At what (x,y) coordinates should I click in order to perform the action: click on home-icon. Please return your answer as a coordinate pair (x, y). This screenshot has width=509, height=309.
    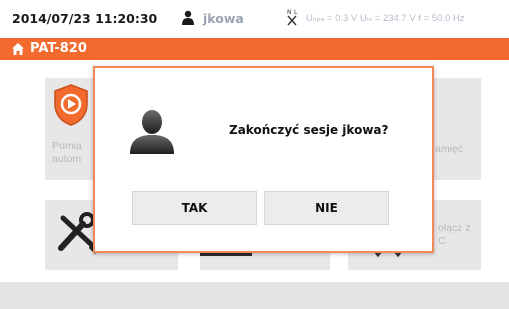
    Looking at the image, I should click on (18, 49).